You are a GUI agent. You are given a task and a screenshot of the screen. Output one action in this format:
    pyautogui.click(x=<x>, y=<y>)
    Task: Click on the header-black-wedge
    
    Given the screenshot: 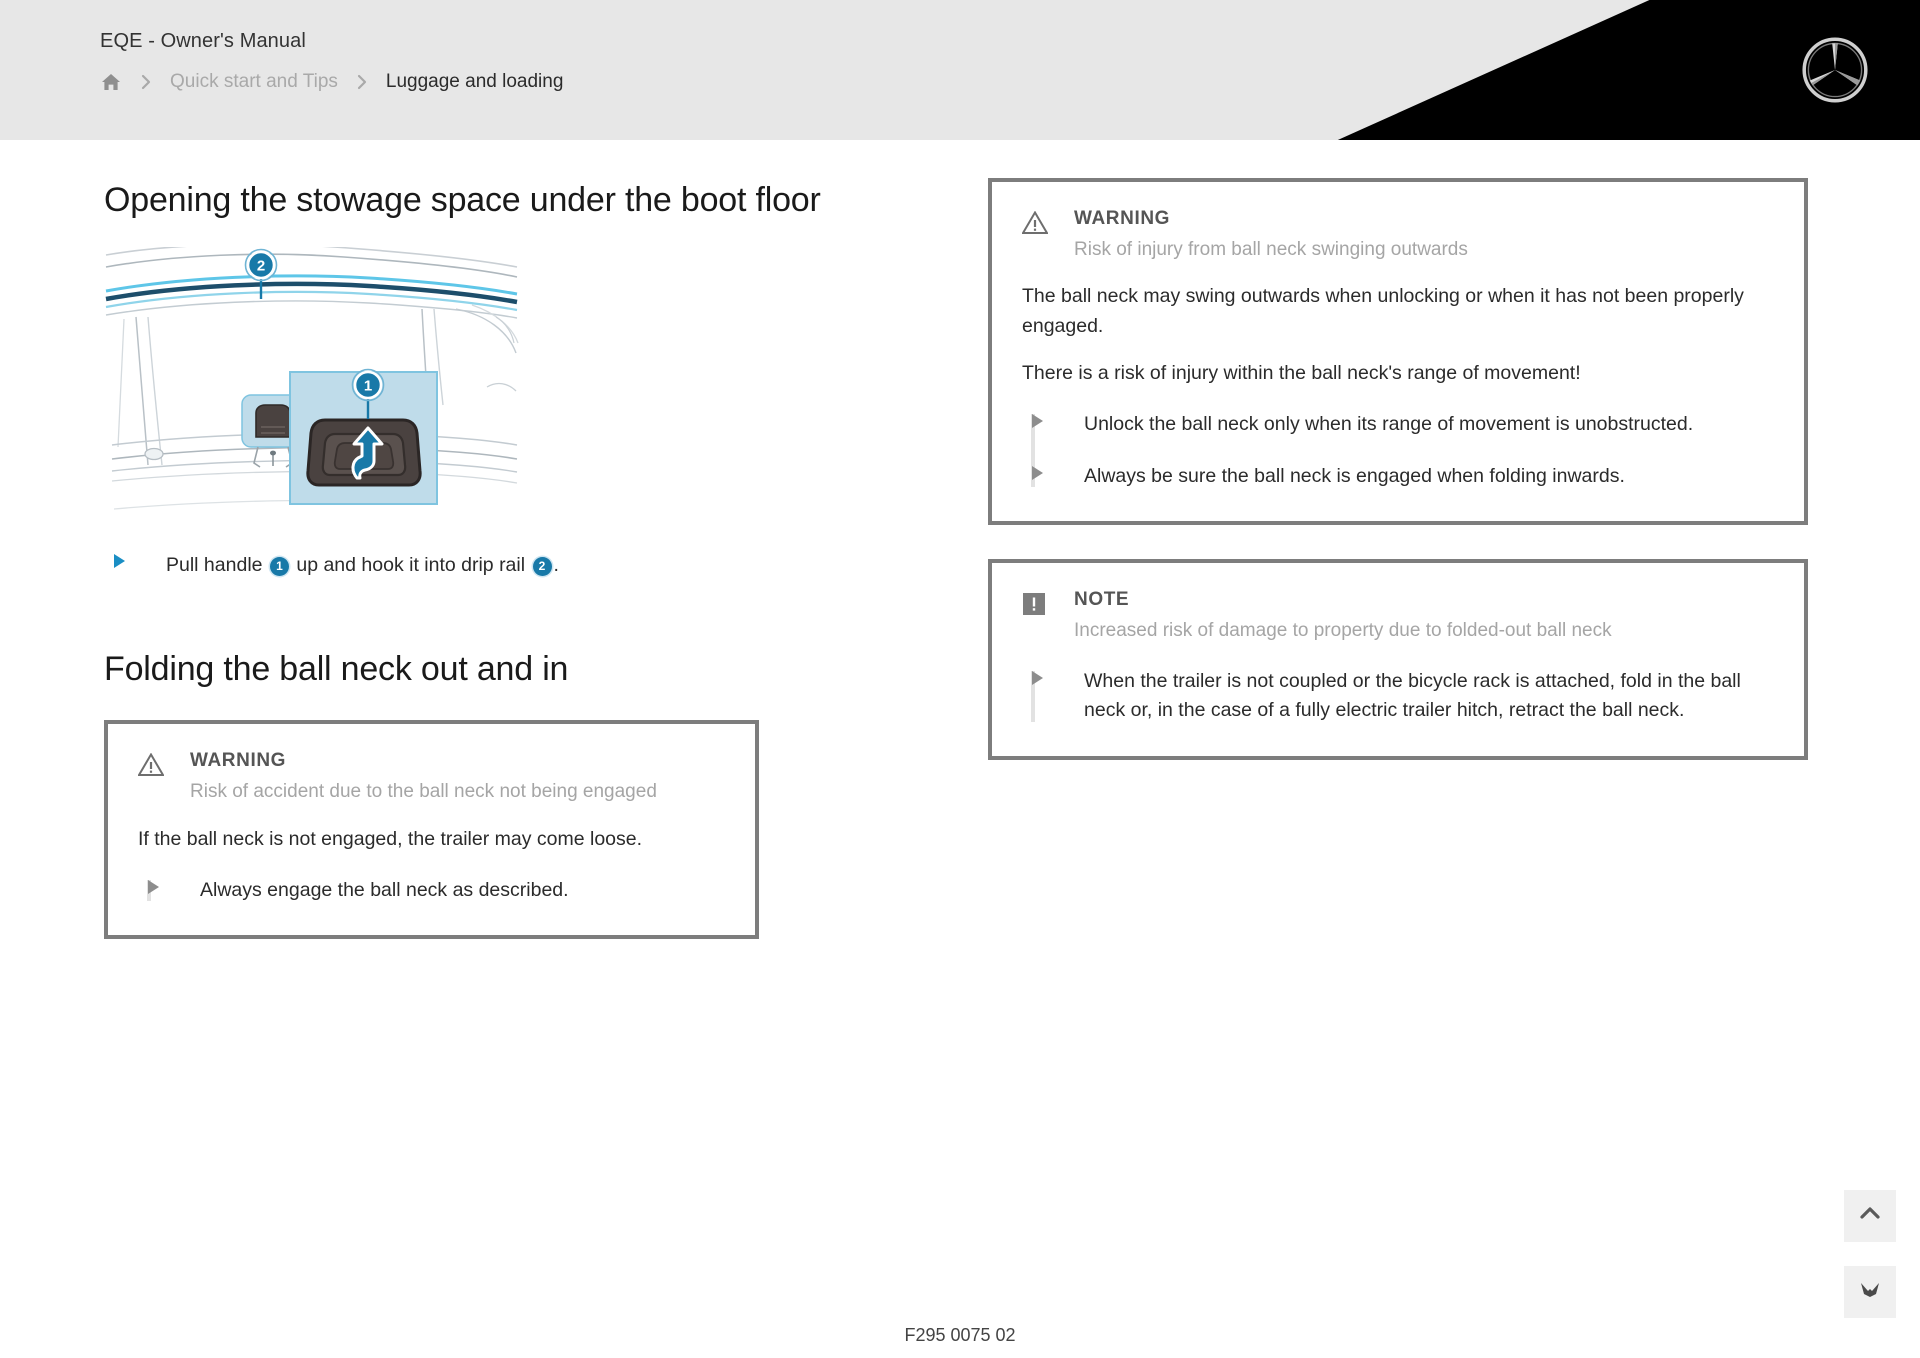 What is the action you would take?
    pyautogui.click(x=1628, y=70)
    